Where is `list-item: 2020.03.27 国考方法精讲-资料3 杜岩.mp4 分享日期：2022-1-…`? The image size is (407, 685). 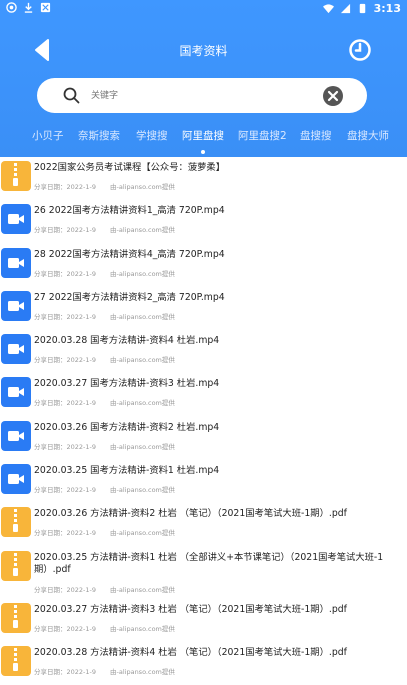
list-item: 2020.03.27 国考方法精讲-资料3 杜岩.mp4 分享日期：2022-1-… is located at coordinates (203, 394).